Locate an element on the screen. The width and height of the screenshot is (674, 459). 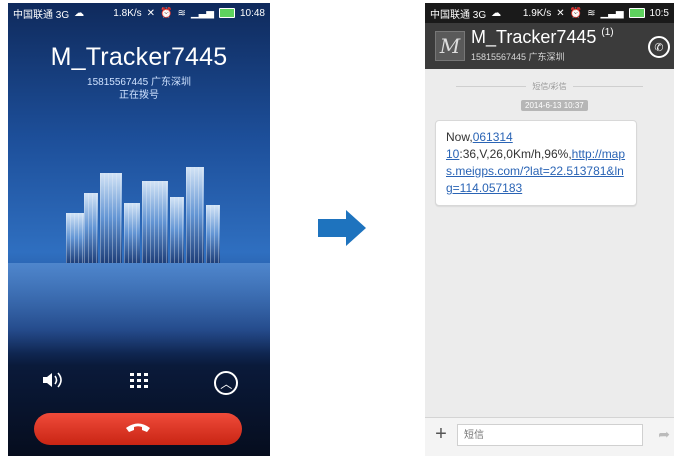
more-options-button: ︿ is located at coordinates (226, 383).